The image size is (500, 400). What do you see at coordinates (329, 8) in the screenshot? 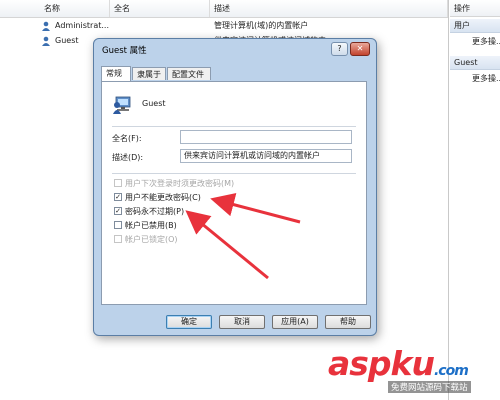
I see `column-header-description: 描述` at bounding box center [329, 8].